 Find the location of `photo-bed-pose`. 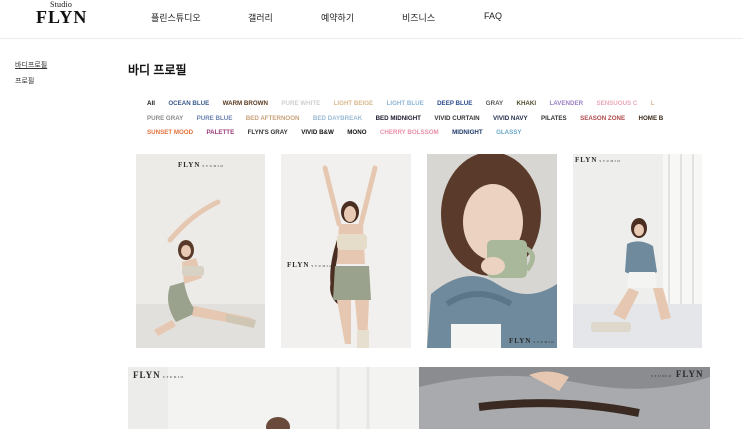

photo-bed-pose is located at coordinates (637, 251).